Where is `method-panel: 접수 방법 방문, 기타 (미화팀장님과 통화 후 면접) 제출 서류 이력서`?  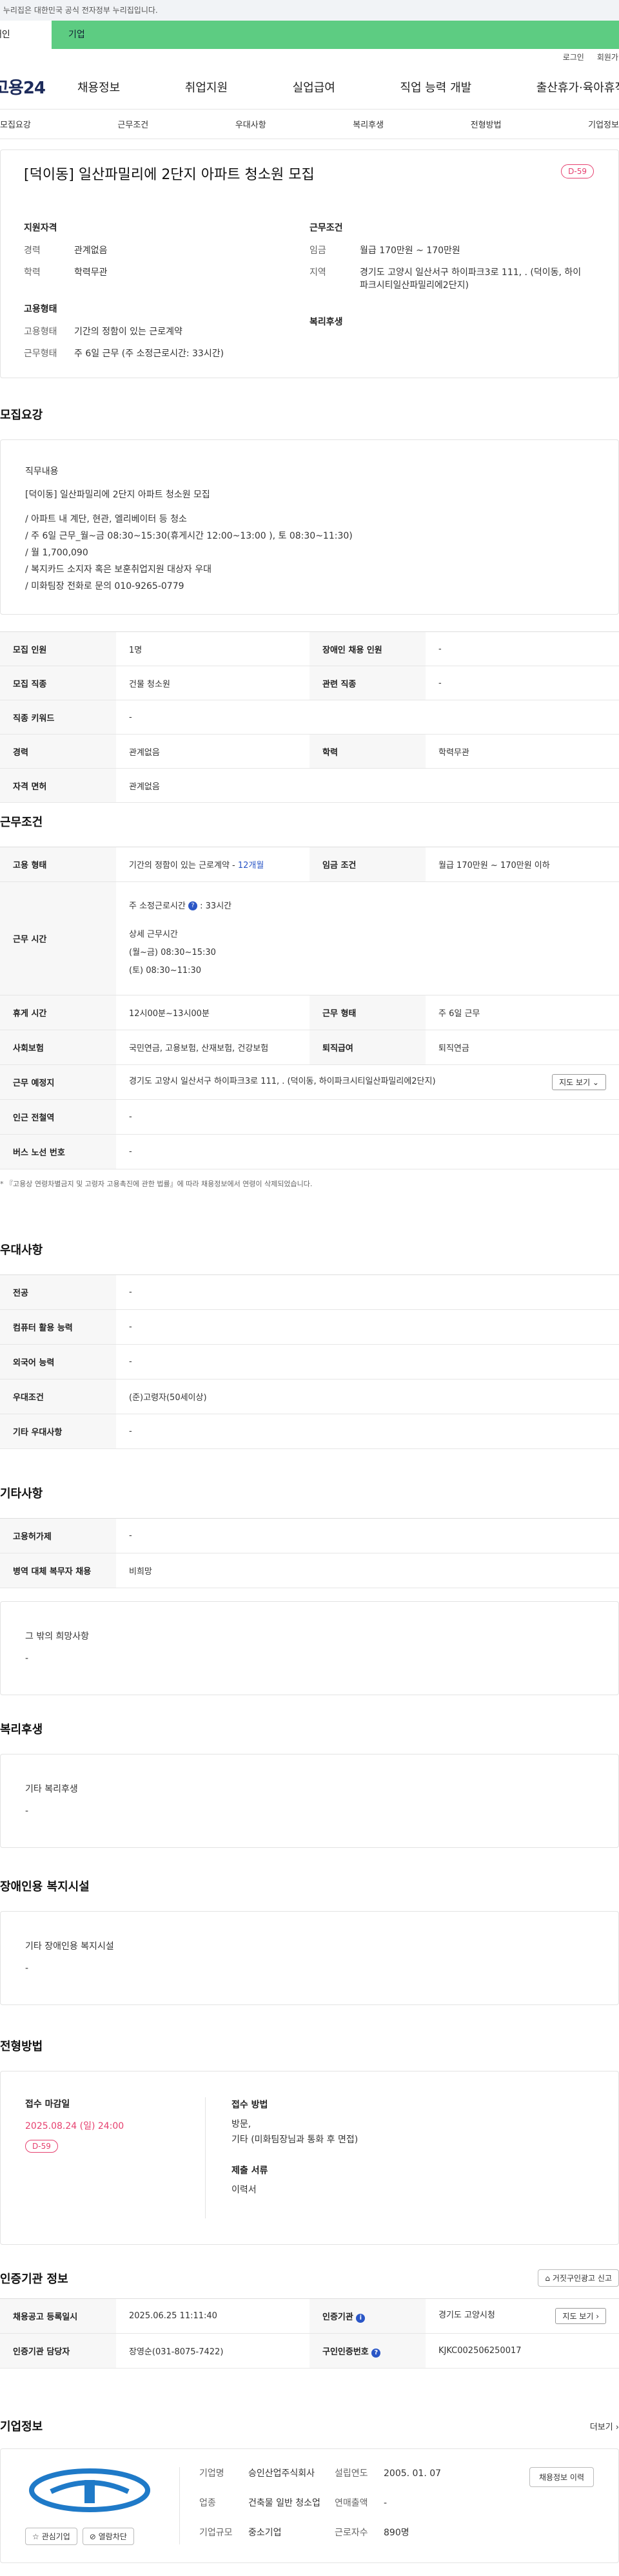 method-panel: 접수 방법 방문, 기타 (미화팀장님과 통화 후 면접) 제출 서류 이력서 is located at coordinates (282, 2157).